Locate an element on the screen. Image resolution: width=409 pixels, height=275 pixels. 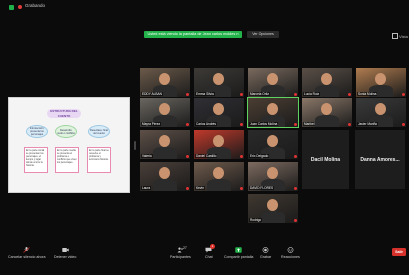
participant-tile: Sonia Molina is located at coordinates (381, 82).